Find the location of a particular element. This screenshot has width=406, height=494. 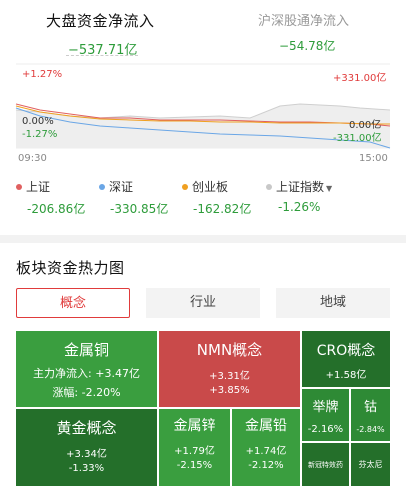

legend-cyb: 创业板 is located at coordinates (205, 186).